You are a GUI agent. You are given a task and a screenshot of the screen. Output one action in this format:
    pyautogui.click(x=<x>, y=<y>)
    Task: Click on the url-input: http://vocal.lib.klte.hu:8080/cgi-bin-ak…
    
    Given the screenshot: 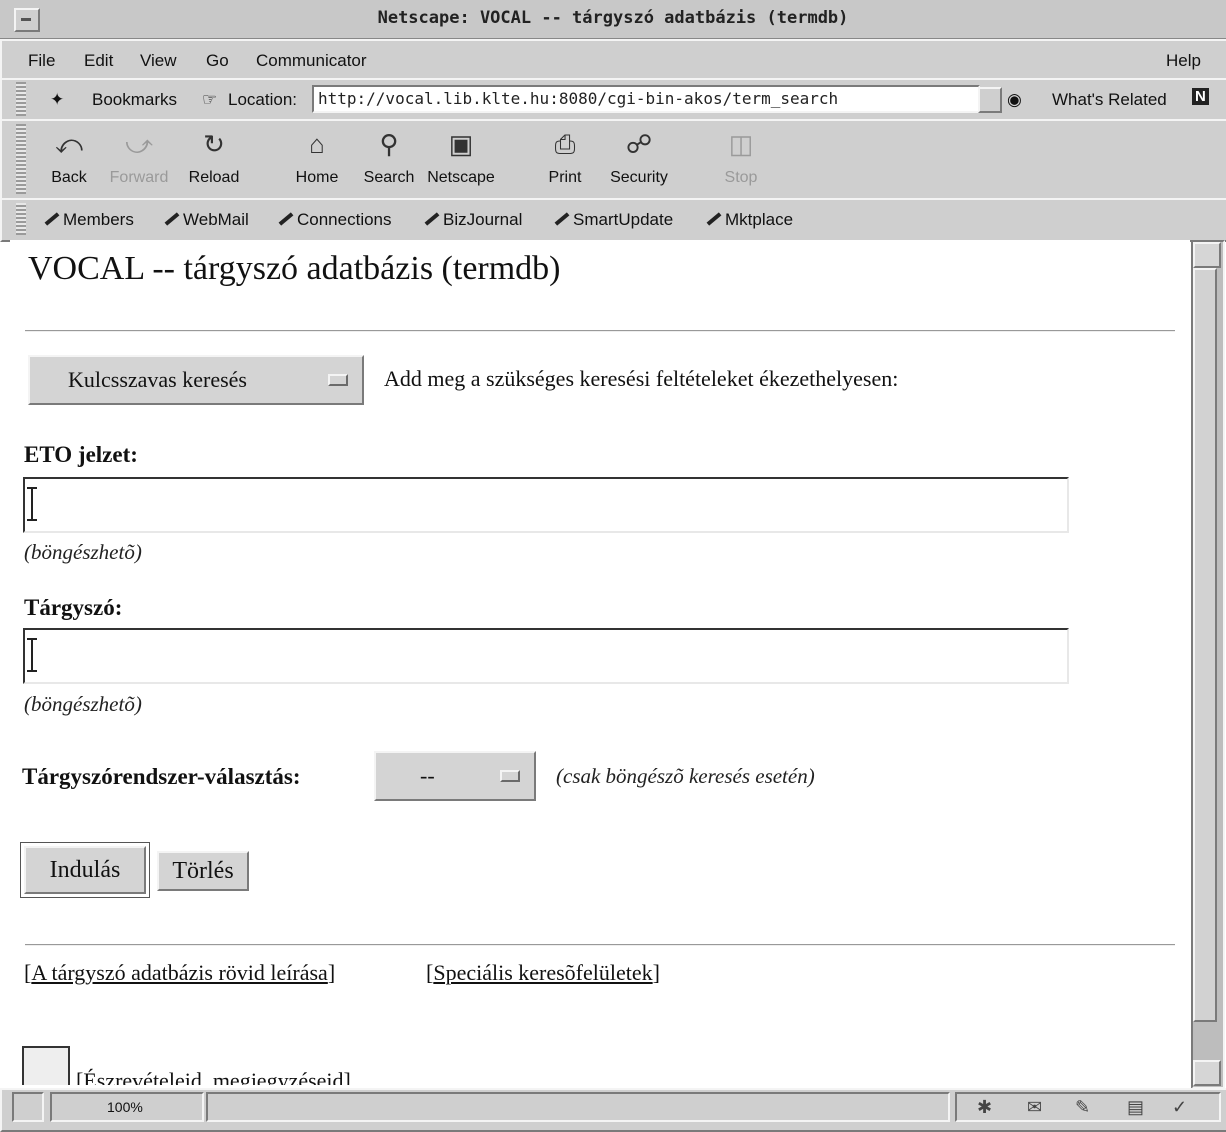 What is the action you would take?
    pyautogui.click(x=646, y=99)
    